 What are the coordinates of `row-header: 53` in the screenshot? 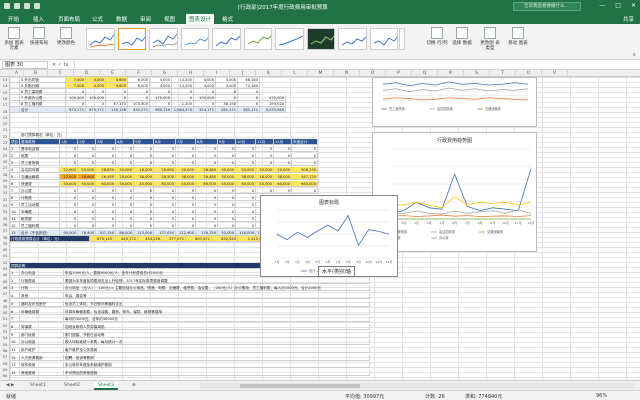 It's located at (5, 331).